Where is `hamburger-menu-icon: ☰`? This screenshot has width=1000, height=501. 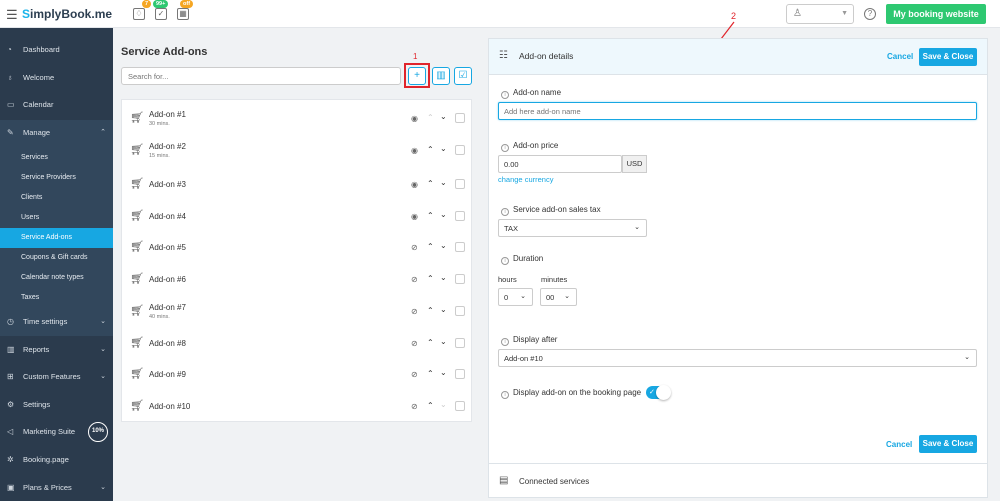
hamburger-menu-icon: ☰ is located at coordinates (12, 15).